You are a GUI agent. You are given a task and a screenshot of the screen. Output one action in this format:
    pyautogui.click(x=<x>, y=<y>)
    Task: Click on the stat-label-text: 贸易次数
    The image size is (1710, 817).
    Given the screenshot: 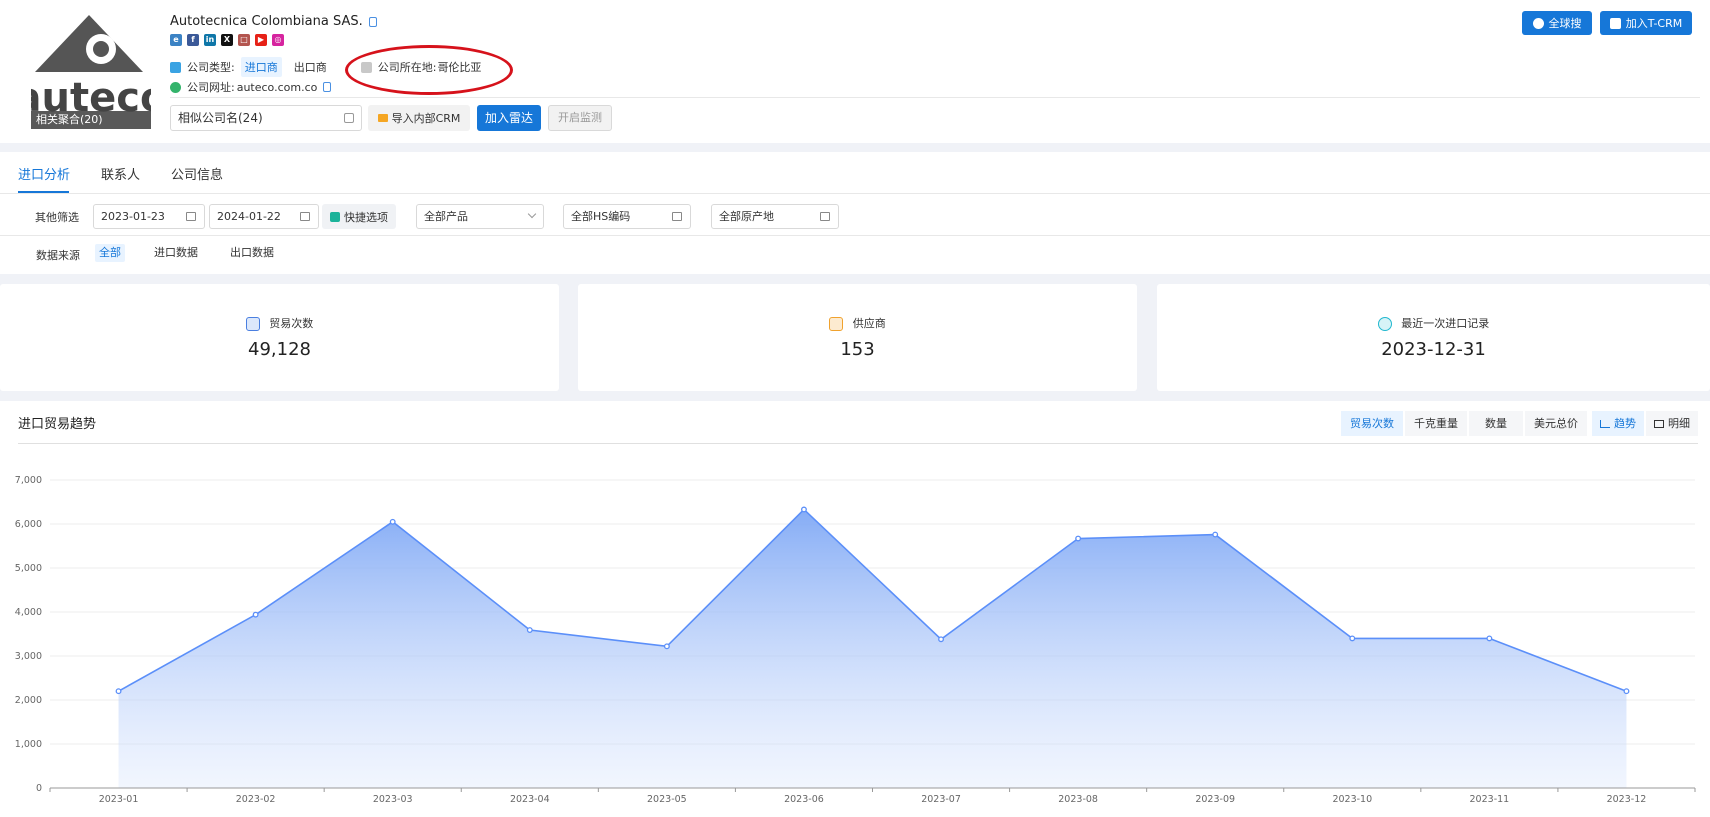 What is the action you would take?
    pyautogui.click(x=291, y=323)
    